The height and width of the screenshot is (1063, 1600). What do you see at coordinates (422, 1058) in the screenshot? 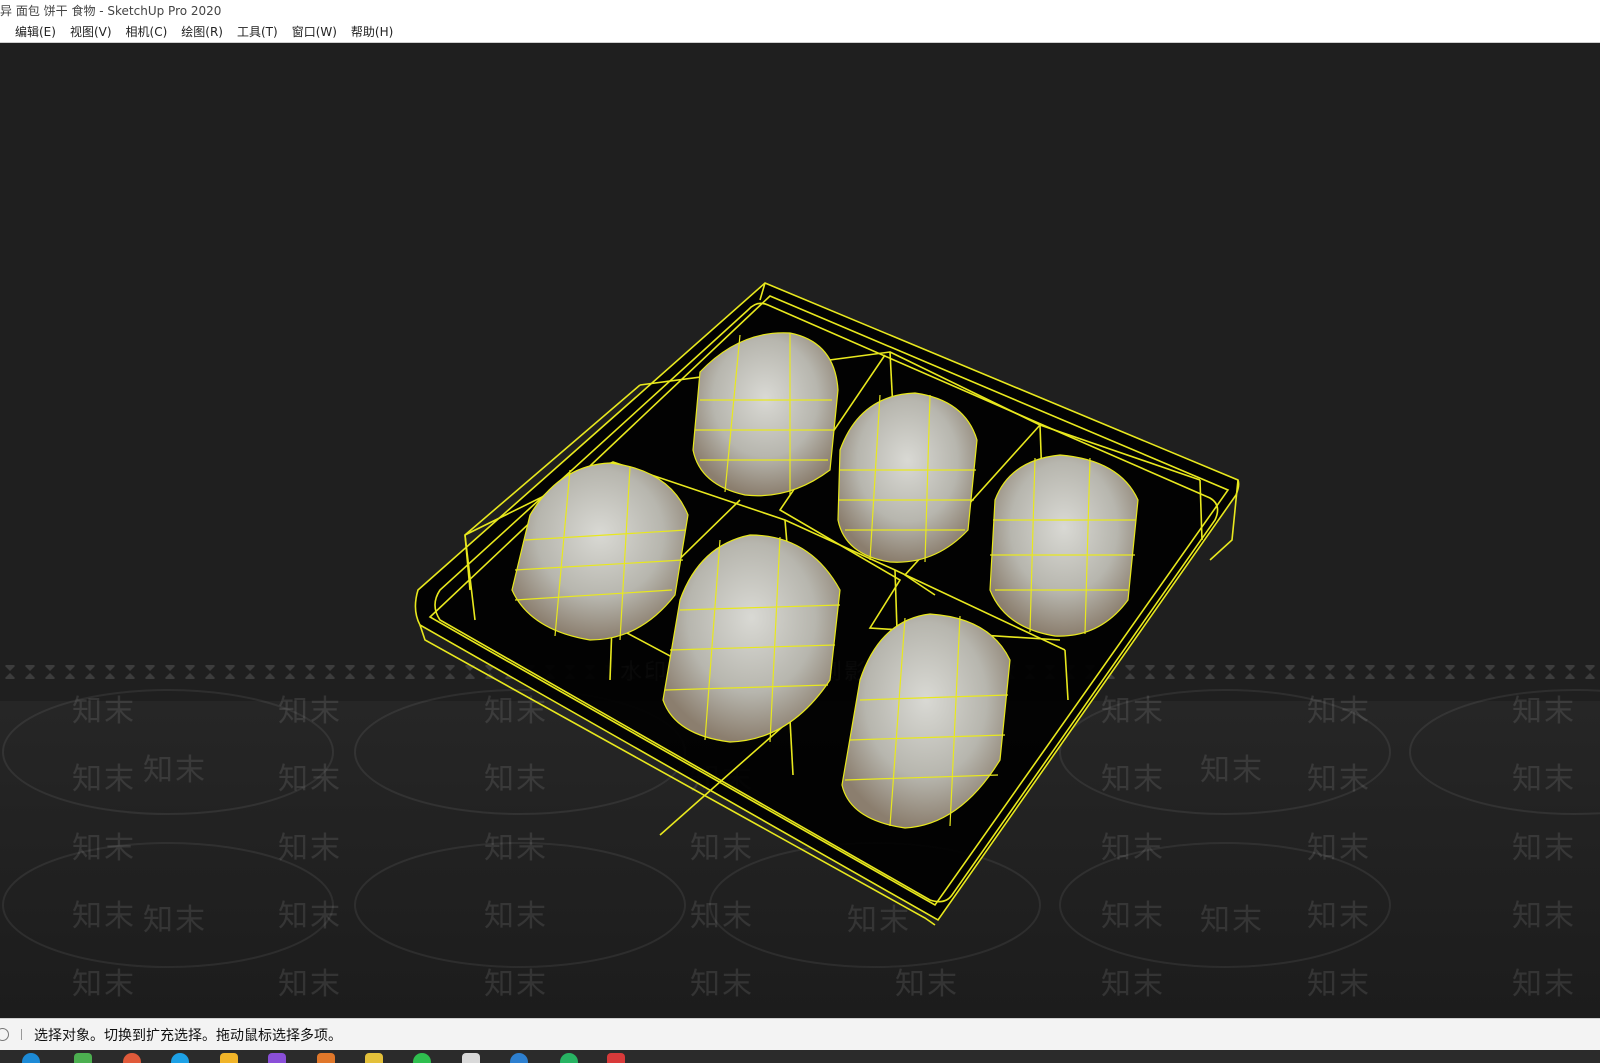
I see `wechat-icon` at bounding box center [422, 1058].